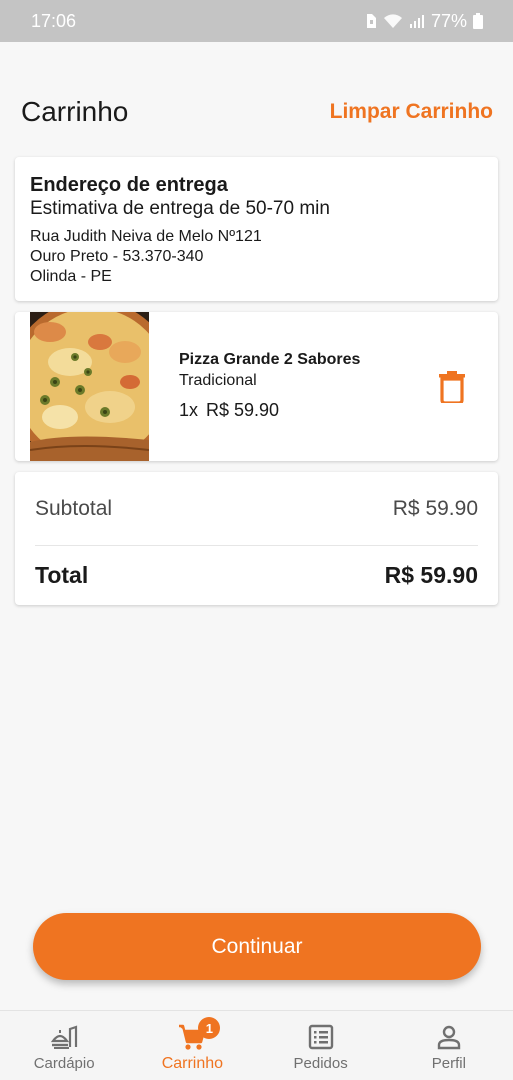 The image size is (513, 1080). What do you see at coordinates (449, 1037) in the screenshot?
I see `profile-icon` at bounding box center [449, 1037].